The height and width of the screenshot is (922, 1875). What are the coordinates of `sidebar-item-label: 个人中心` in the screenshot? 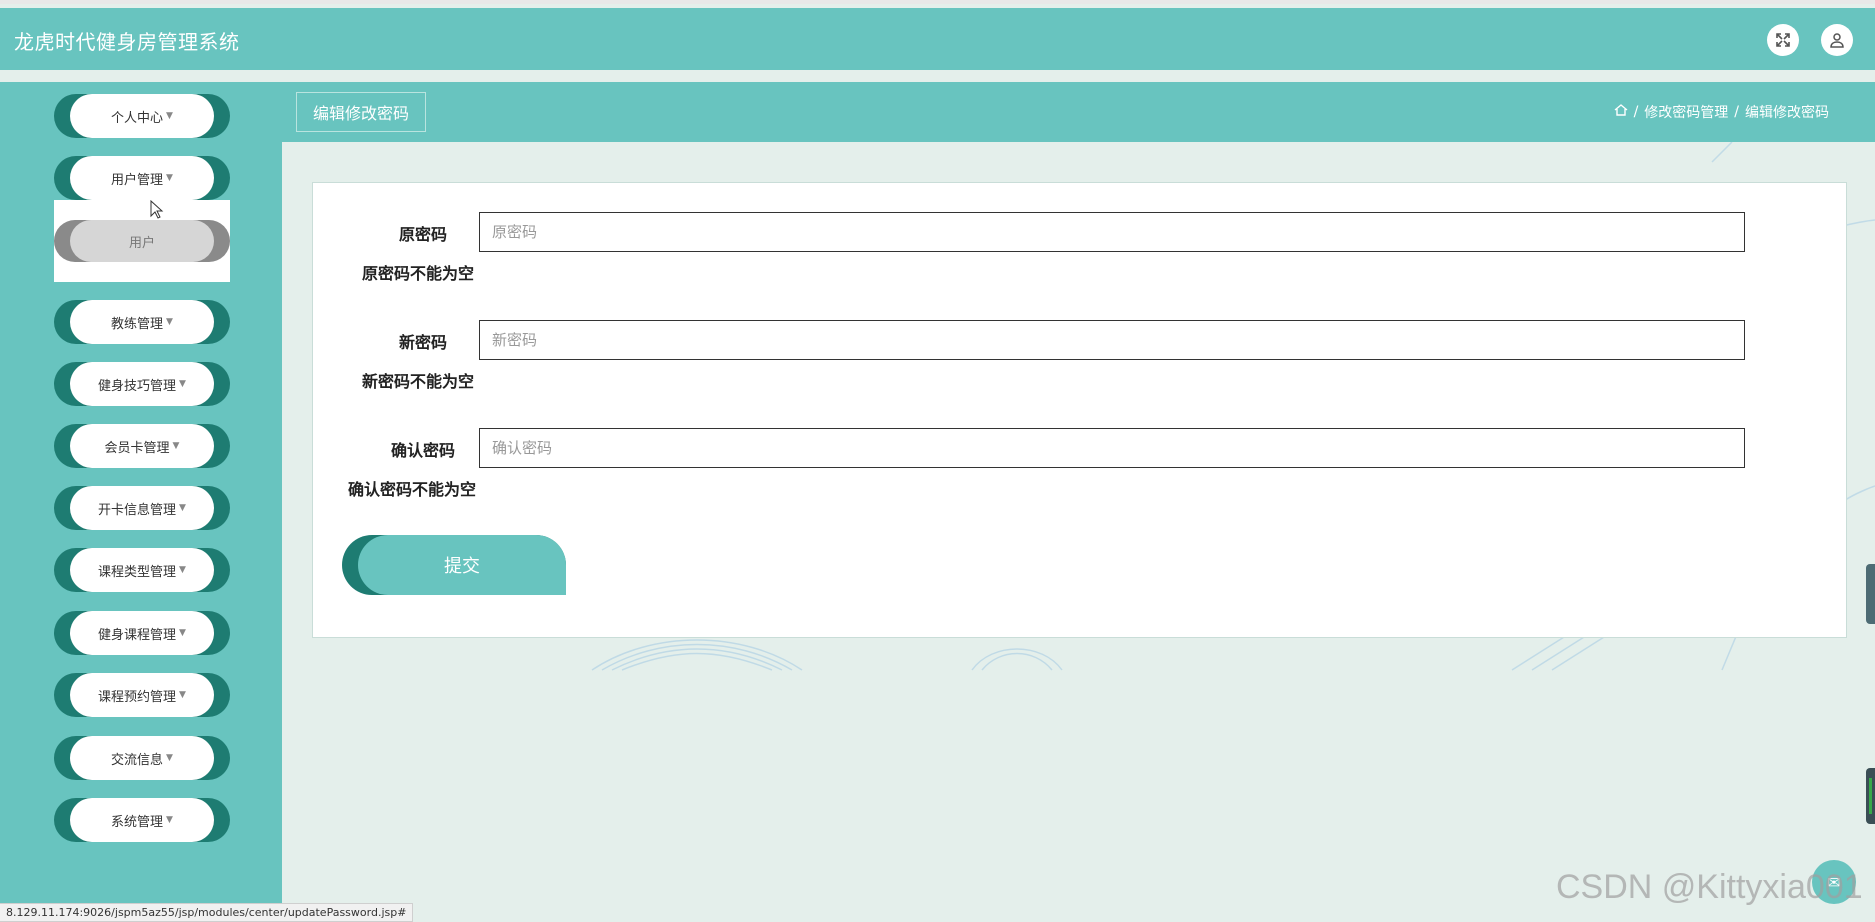 It's located at (137, 118).